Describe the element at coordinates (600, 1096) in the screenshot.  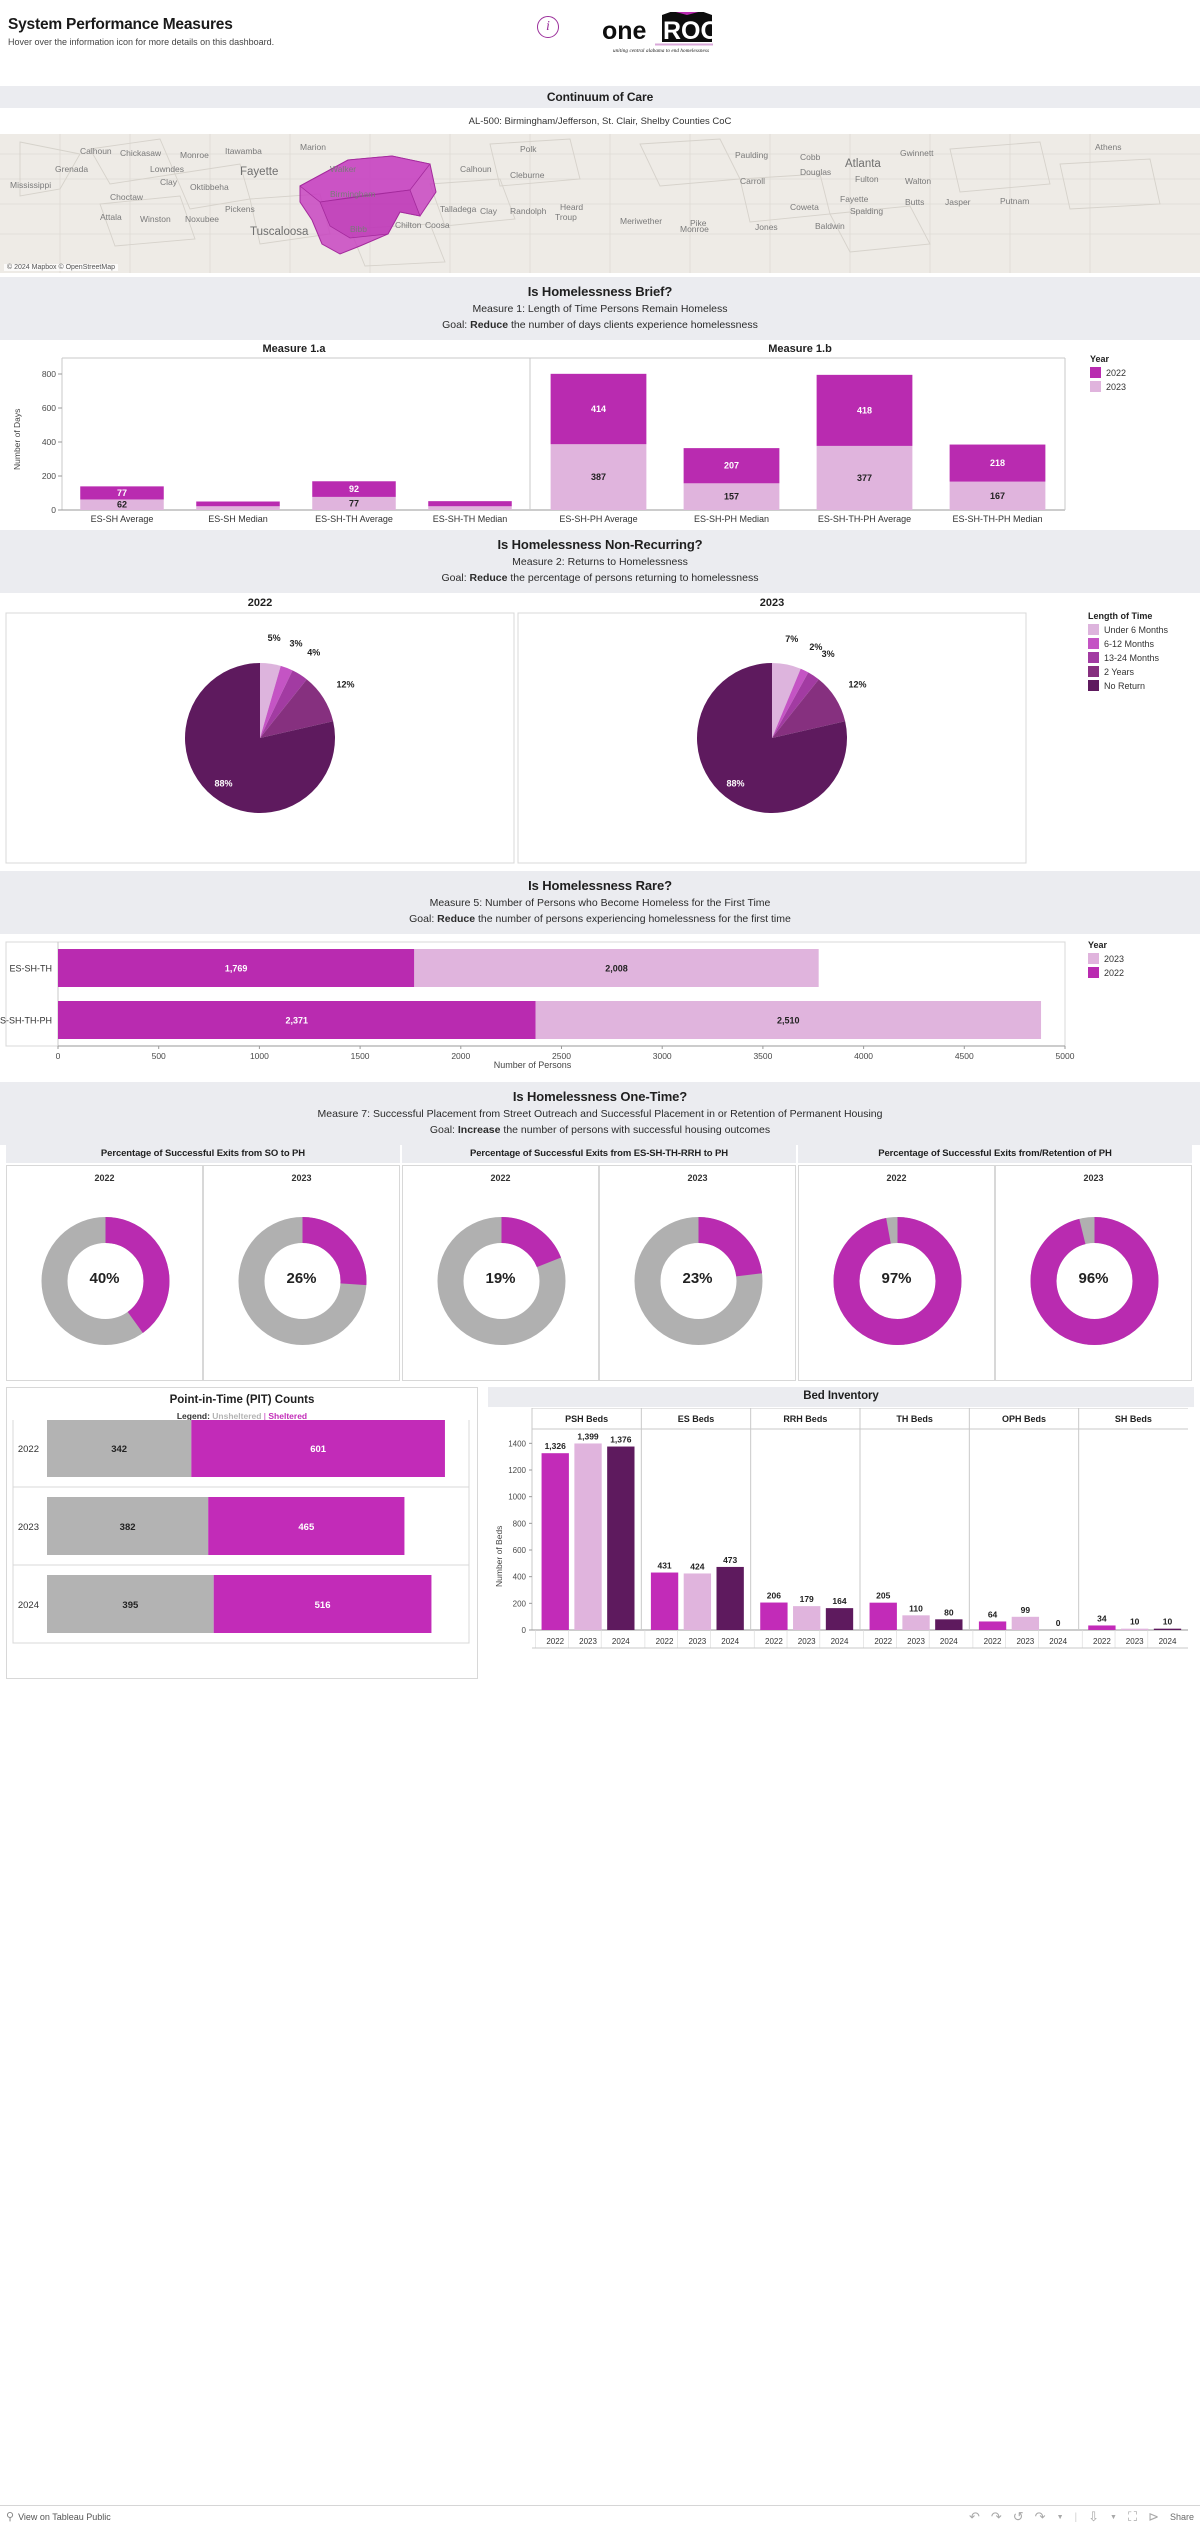
I see `measure7-title: Is Homelessness One-Time?` at that location.